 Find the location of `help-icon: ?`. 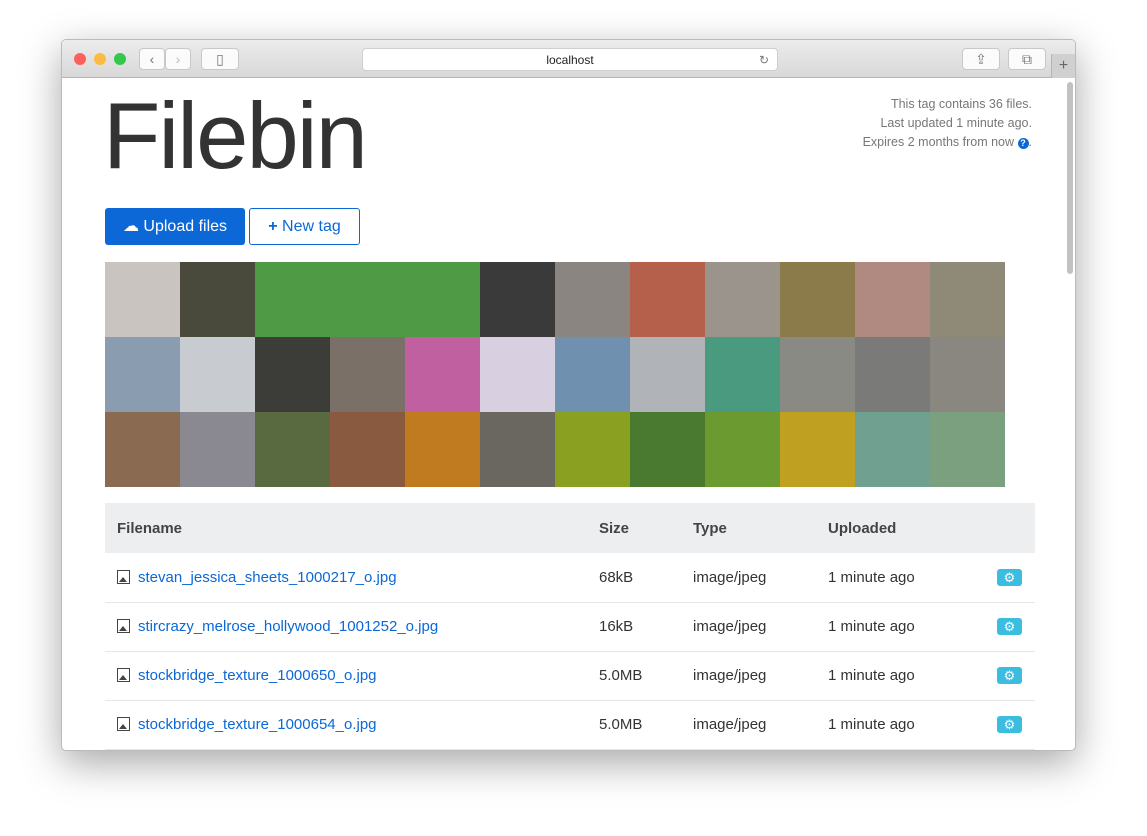

help-icon: ? is located at coordinates (1023, 143).